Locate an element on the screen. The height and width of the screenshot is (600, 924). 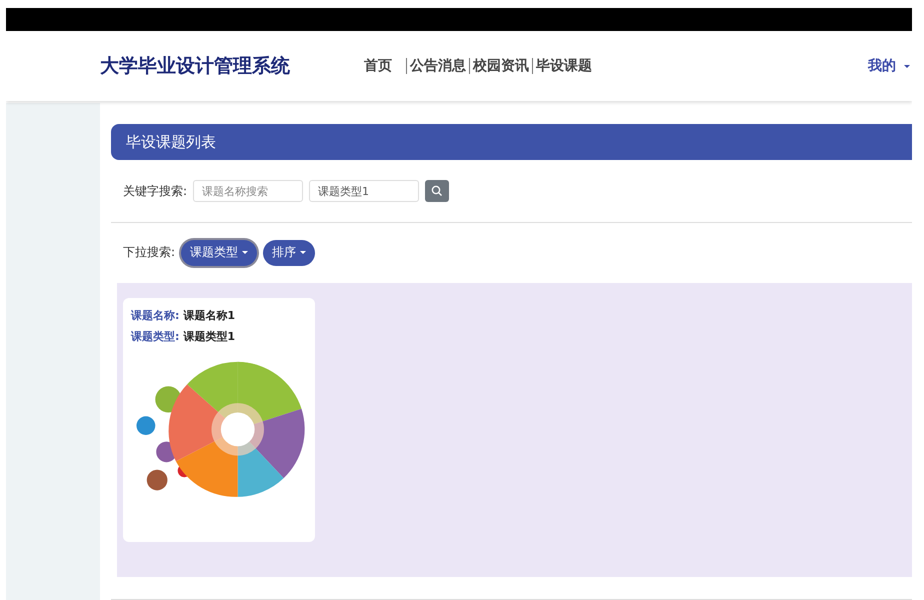
search-field: 课题类型1 is located at coordinates (364, 191).